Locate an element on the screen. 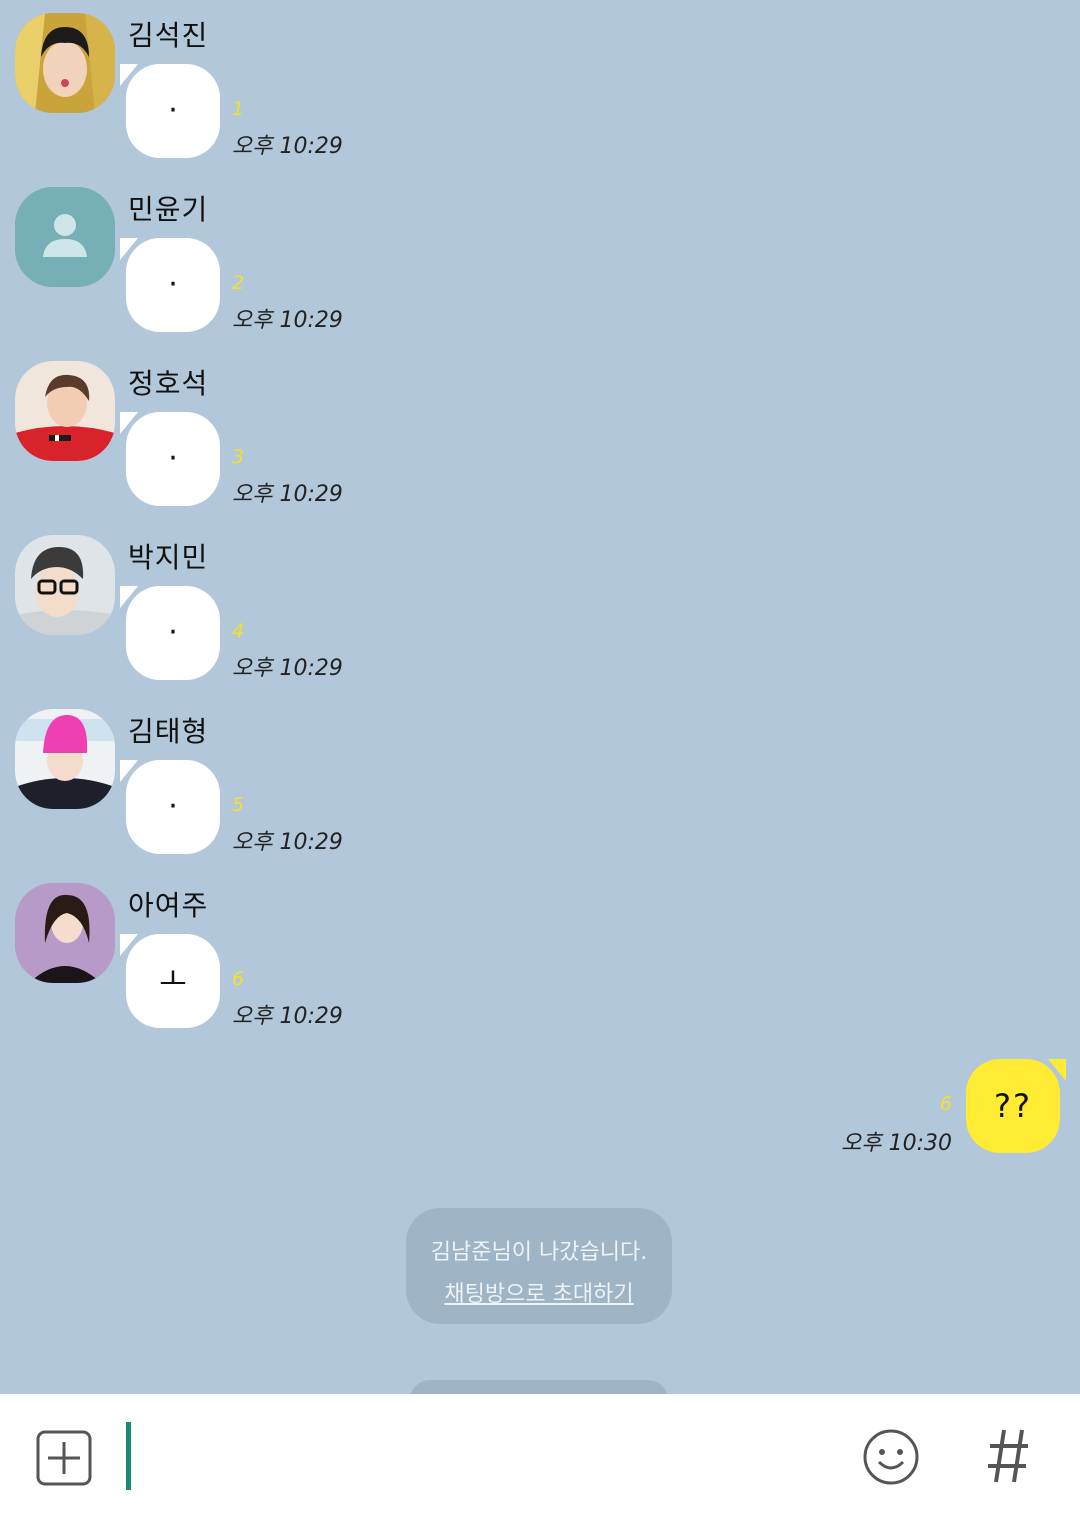 The width and height of the screenshot is (1080, 1520). hashtag-button is located at coordinates (1008, 1456).